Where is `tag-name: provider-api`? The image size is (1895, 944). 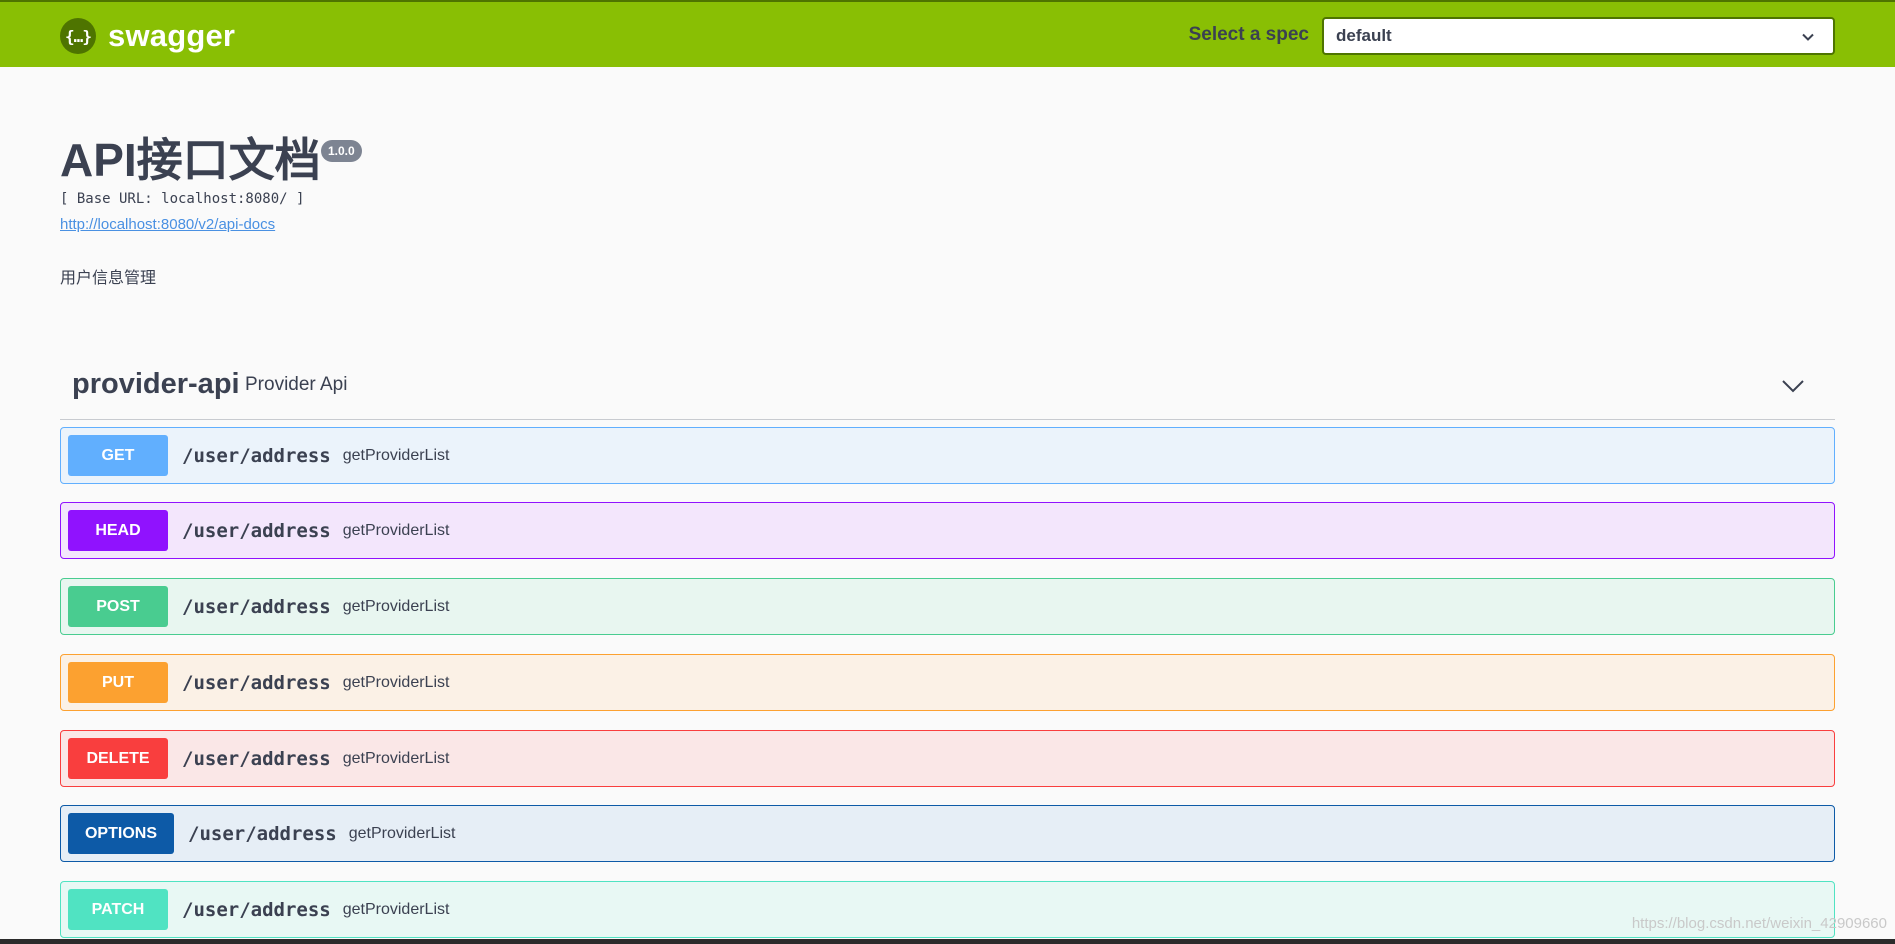
tag-name: provider-api is located at coordinates (156, 384).